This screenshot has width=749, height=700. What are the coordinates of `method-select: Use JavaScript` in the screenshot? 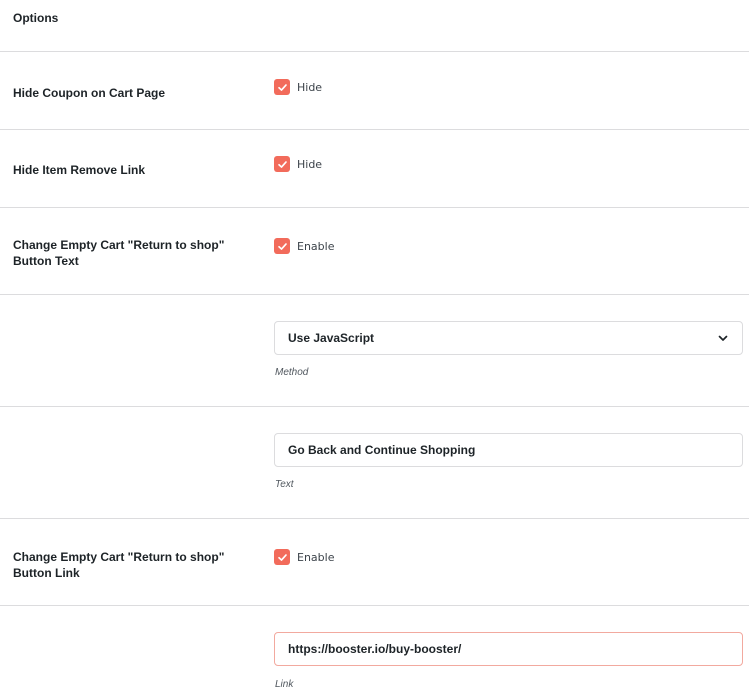 It's located at (508, 338).